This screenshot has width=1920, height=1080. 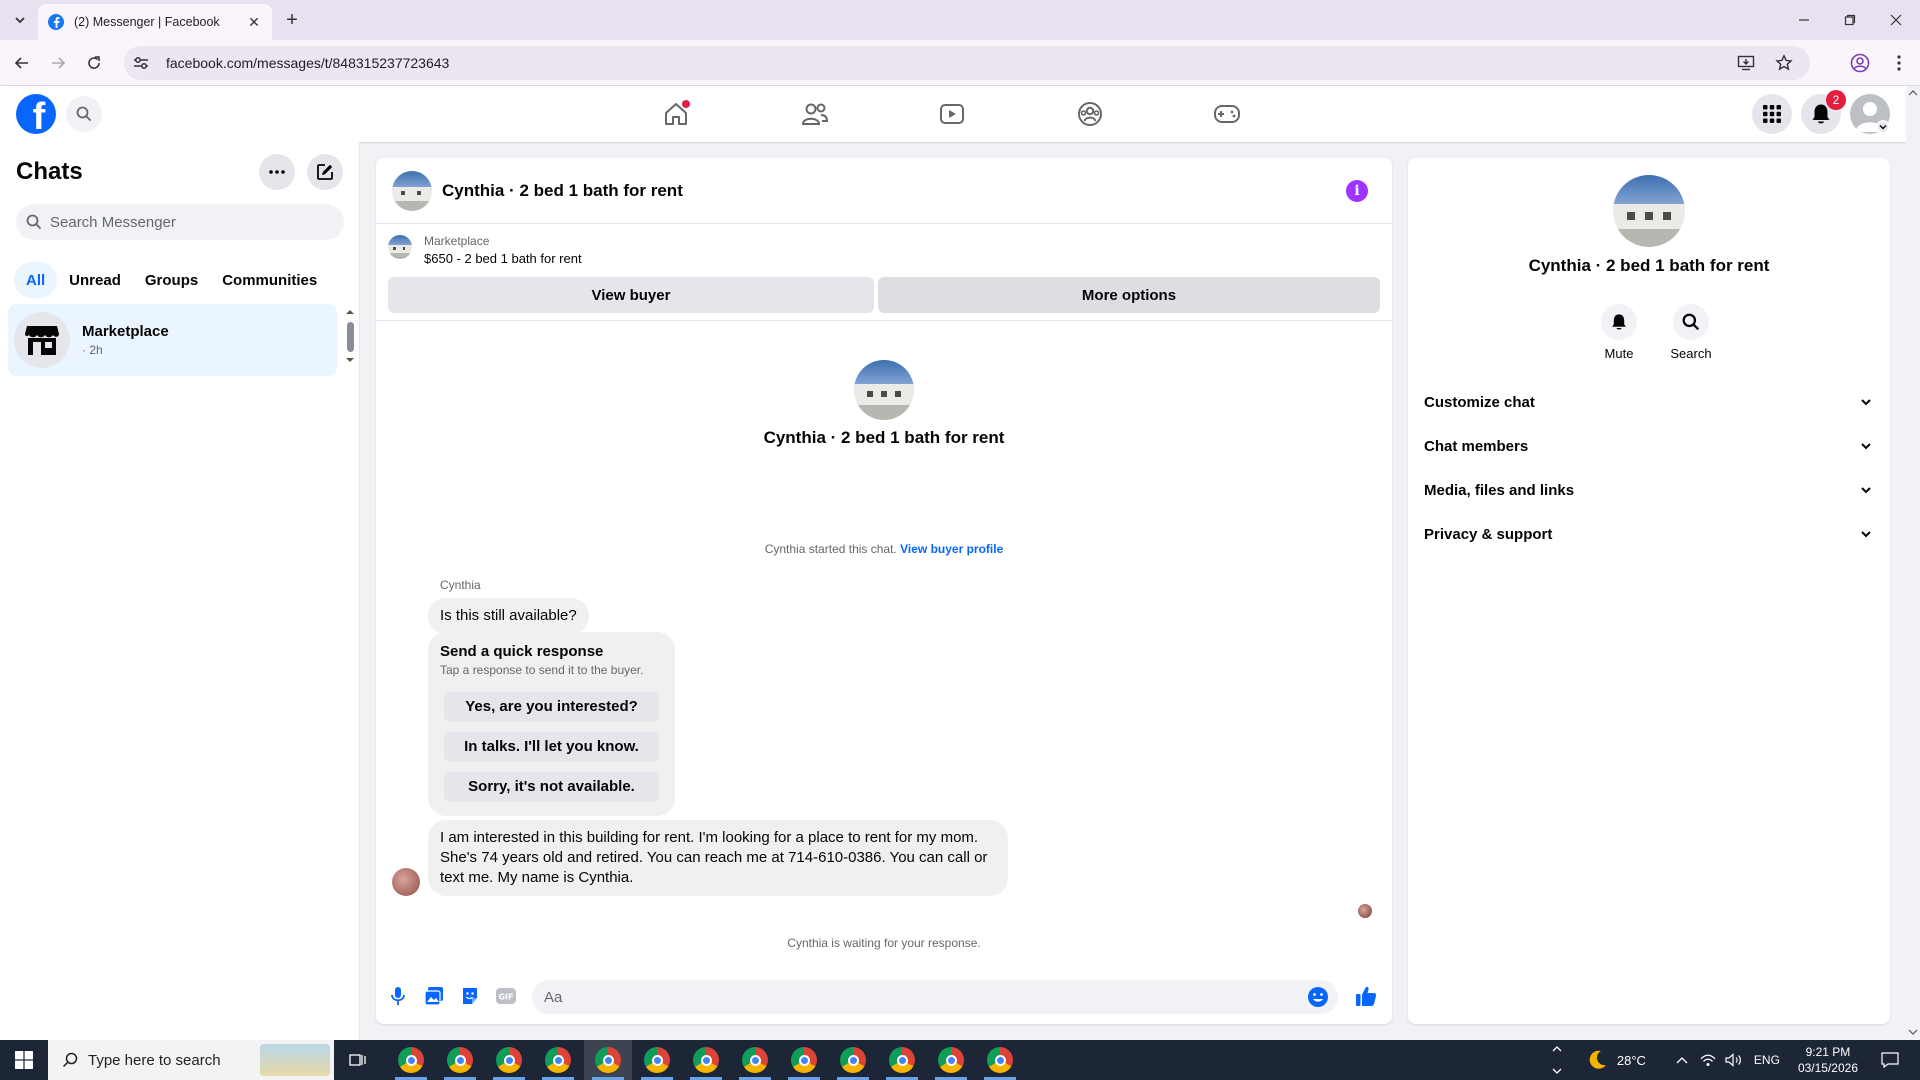 I want to click on url-text: facebook.com/messages/t/848315237723643, so click(x=308, y=63).